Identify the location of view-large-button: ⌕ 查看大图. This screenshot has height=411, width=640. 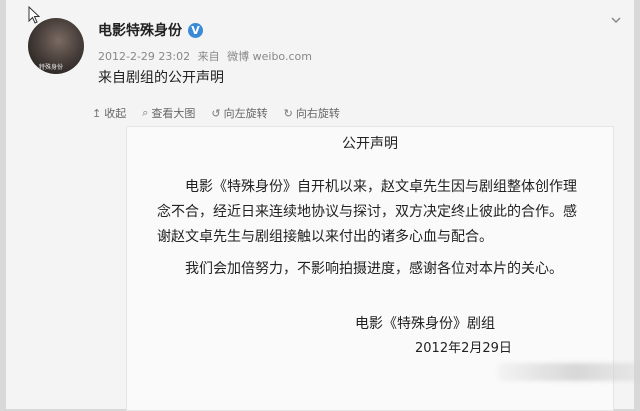
(168, 113).